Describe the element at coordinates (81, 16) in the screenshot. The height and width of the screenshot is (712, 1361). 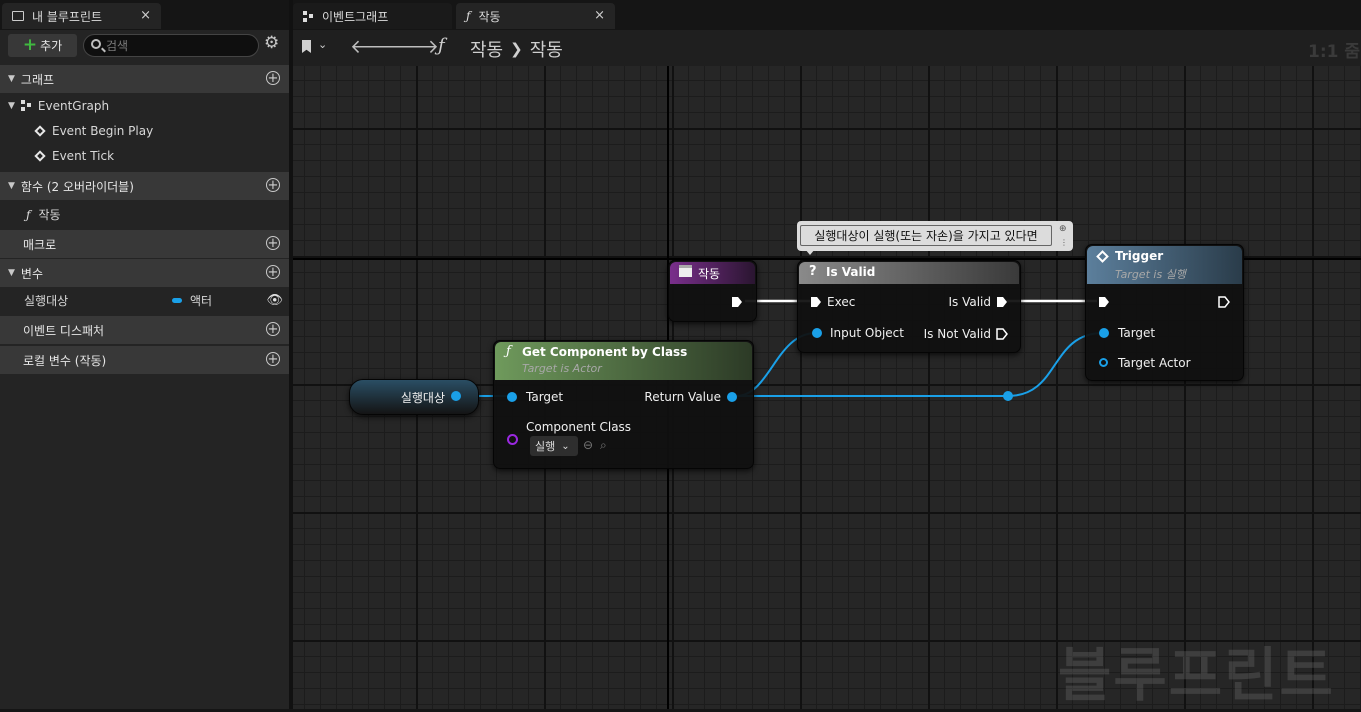
I see `tab-my-blueprint: 내 블루프린트 ×` at that location.